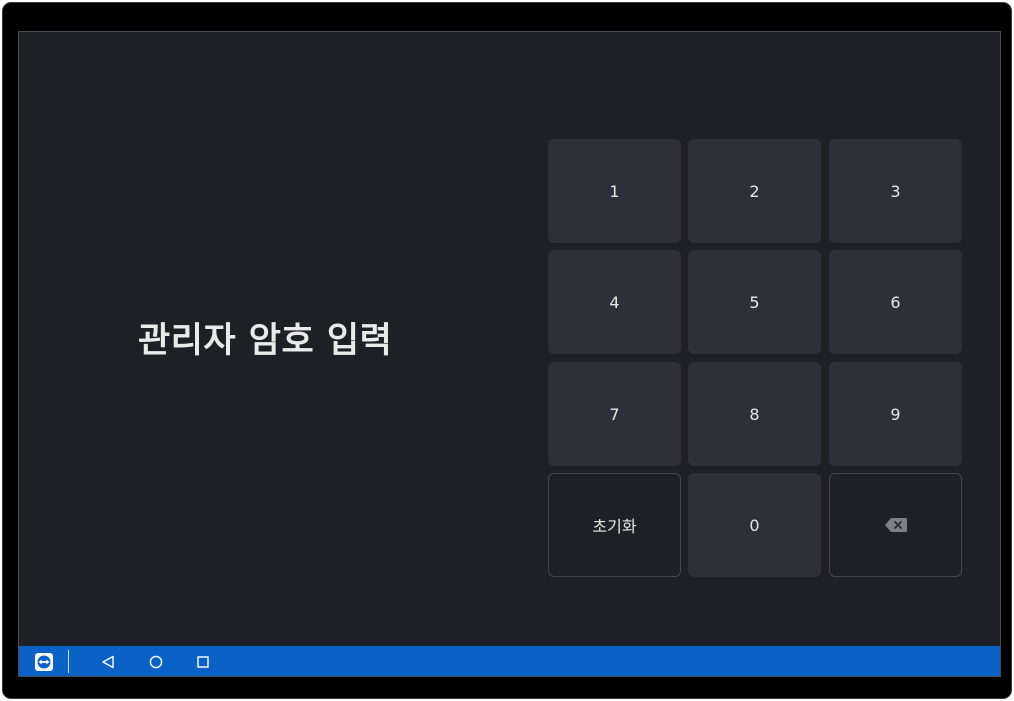 This screenshot has width=1014, height=701. What do you see at coordinates (754, 191) in the screenshot?
I see `key-2: 2` at bounding box center [754, 191].